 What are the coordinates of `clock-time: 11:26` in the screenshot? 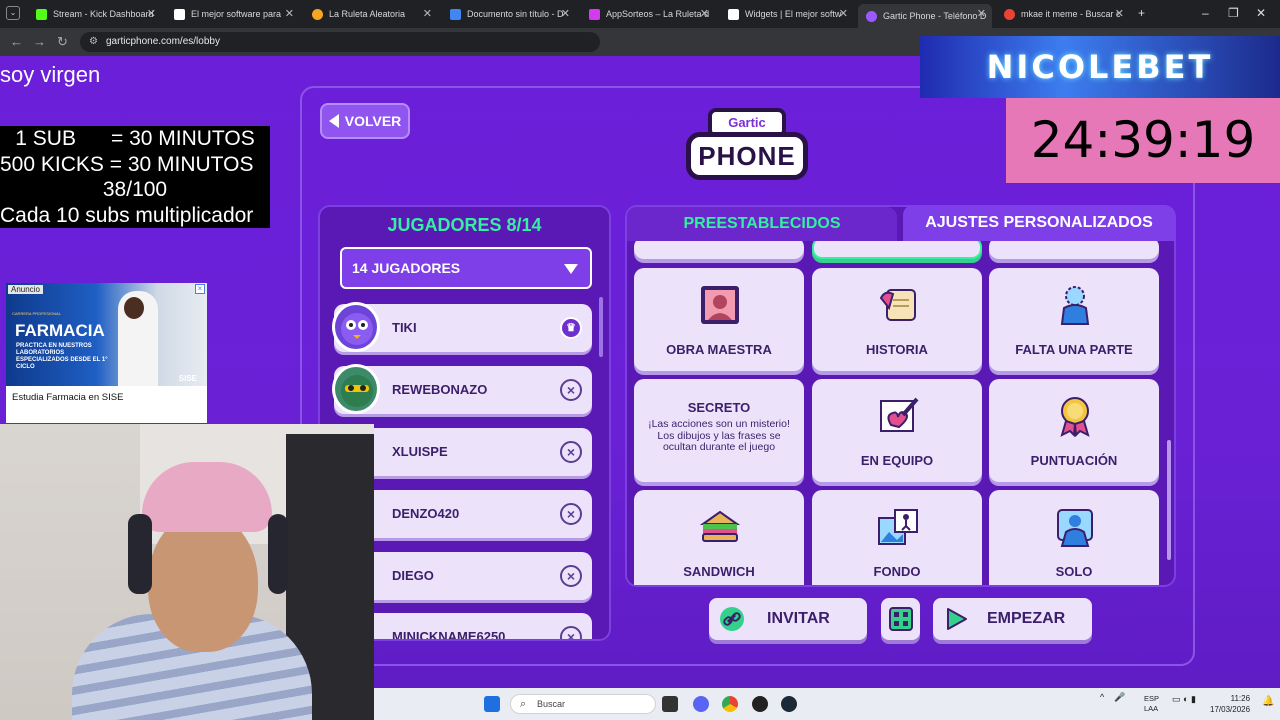 It's located at (1240, 698).